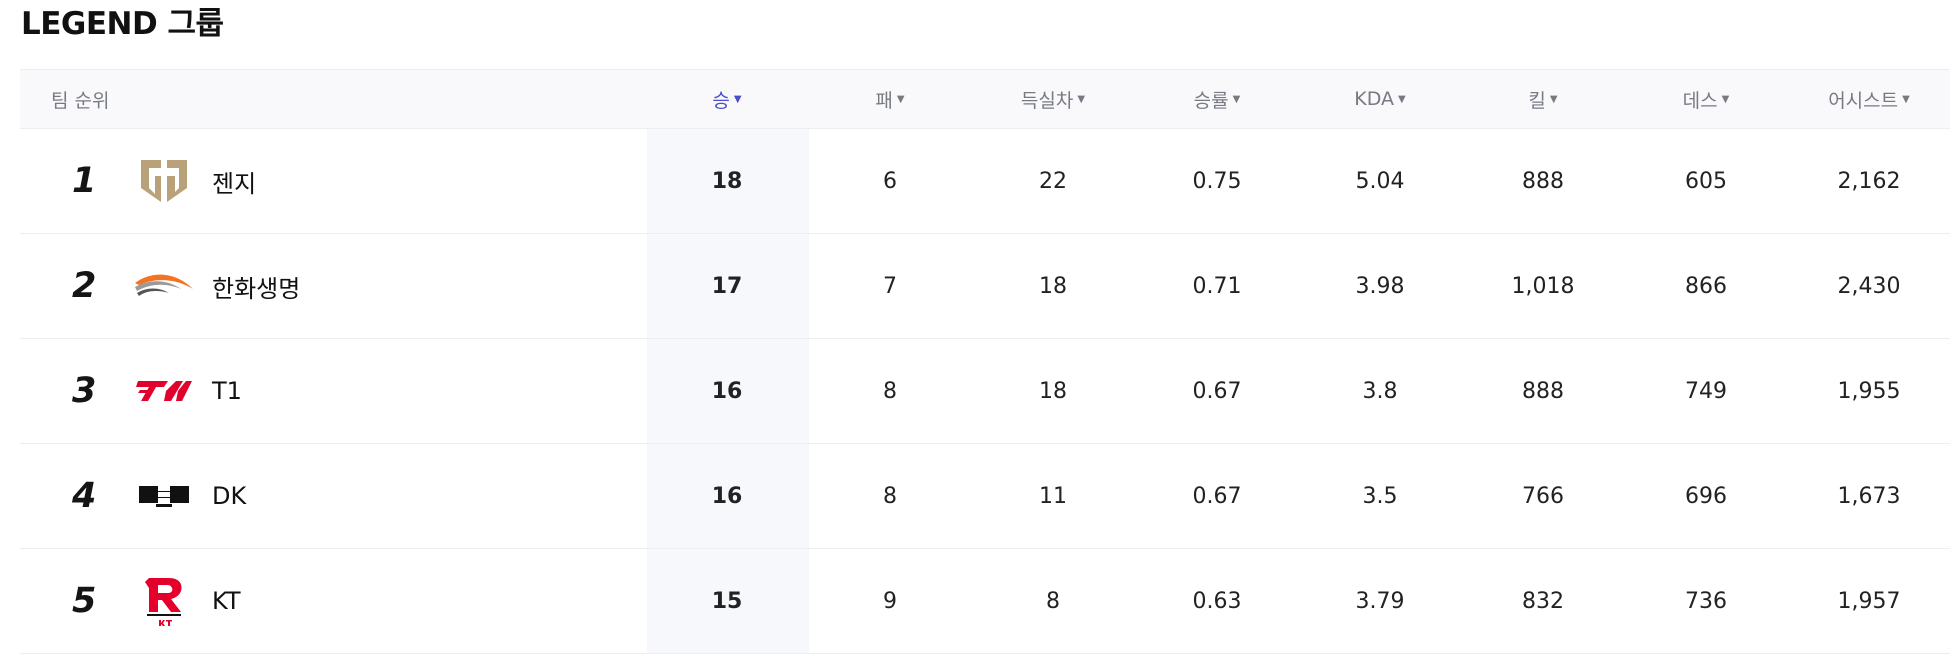 The image size is (1950, 654). Describe the element at coordinates (164, 391) in the screenshot. I see `t1-logo-icon` at that location.